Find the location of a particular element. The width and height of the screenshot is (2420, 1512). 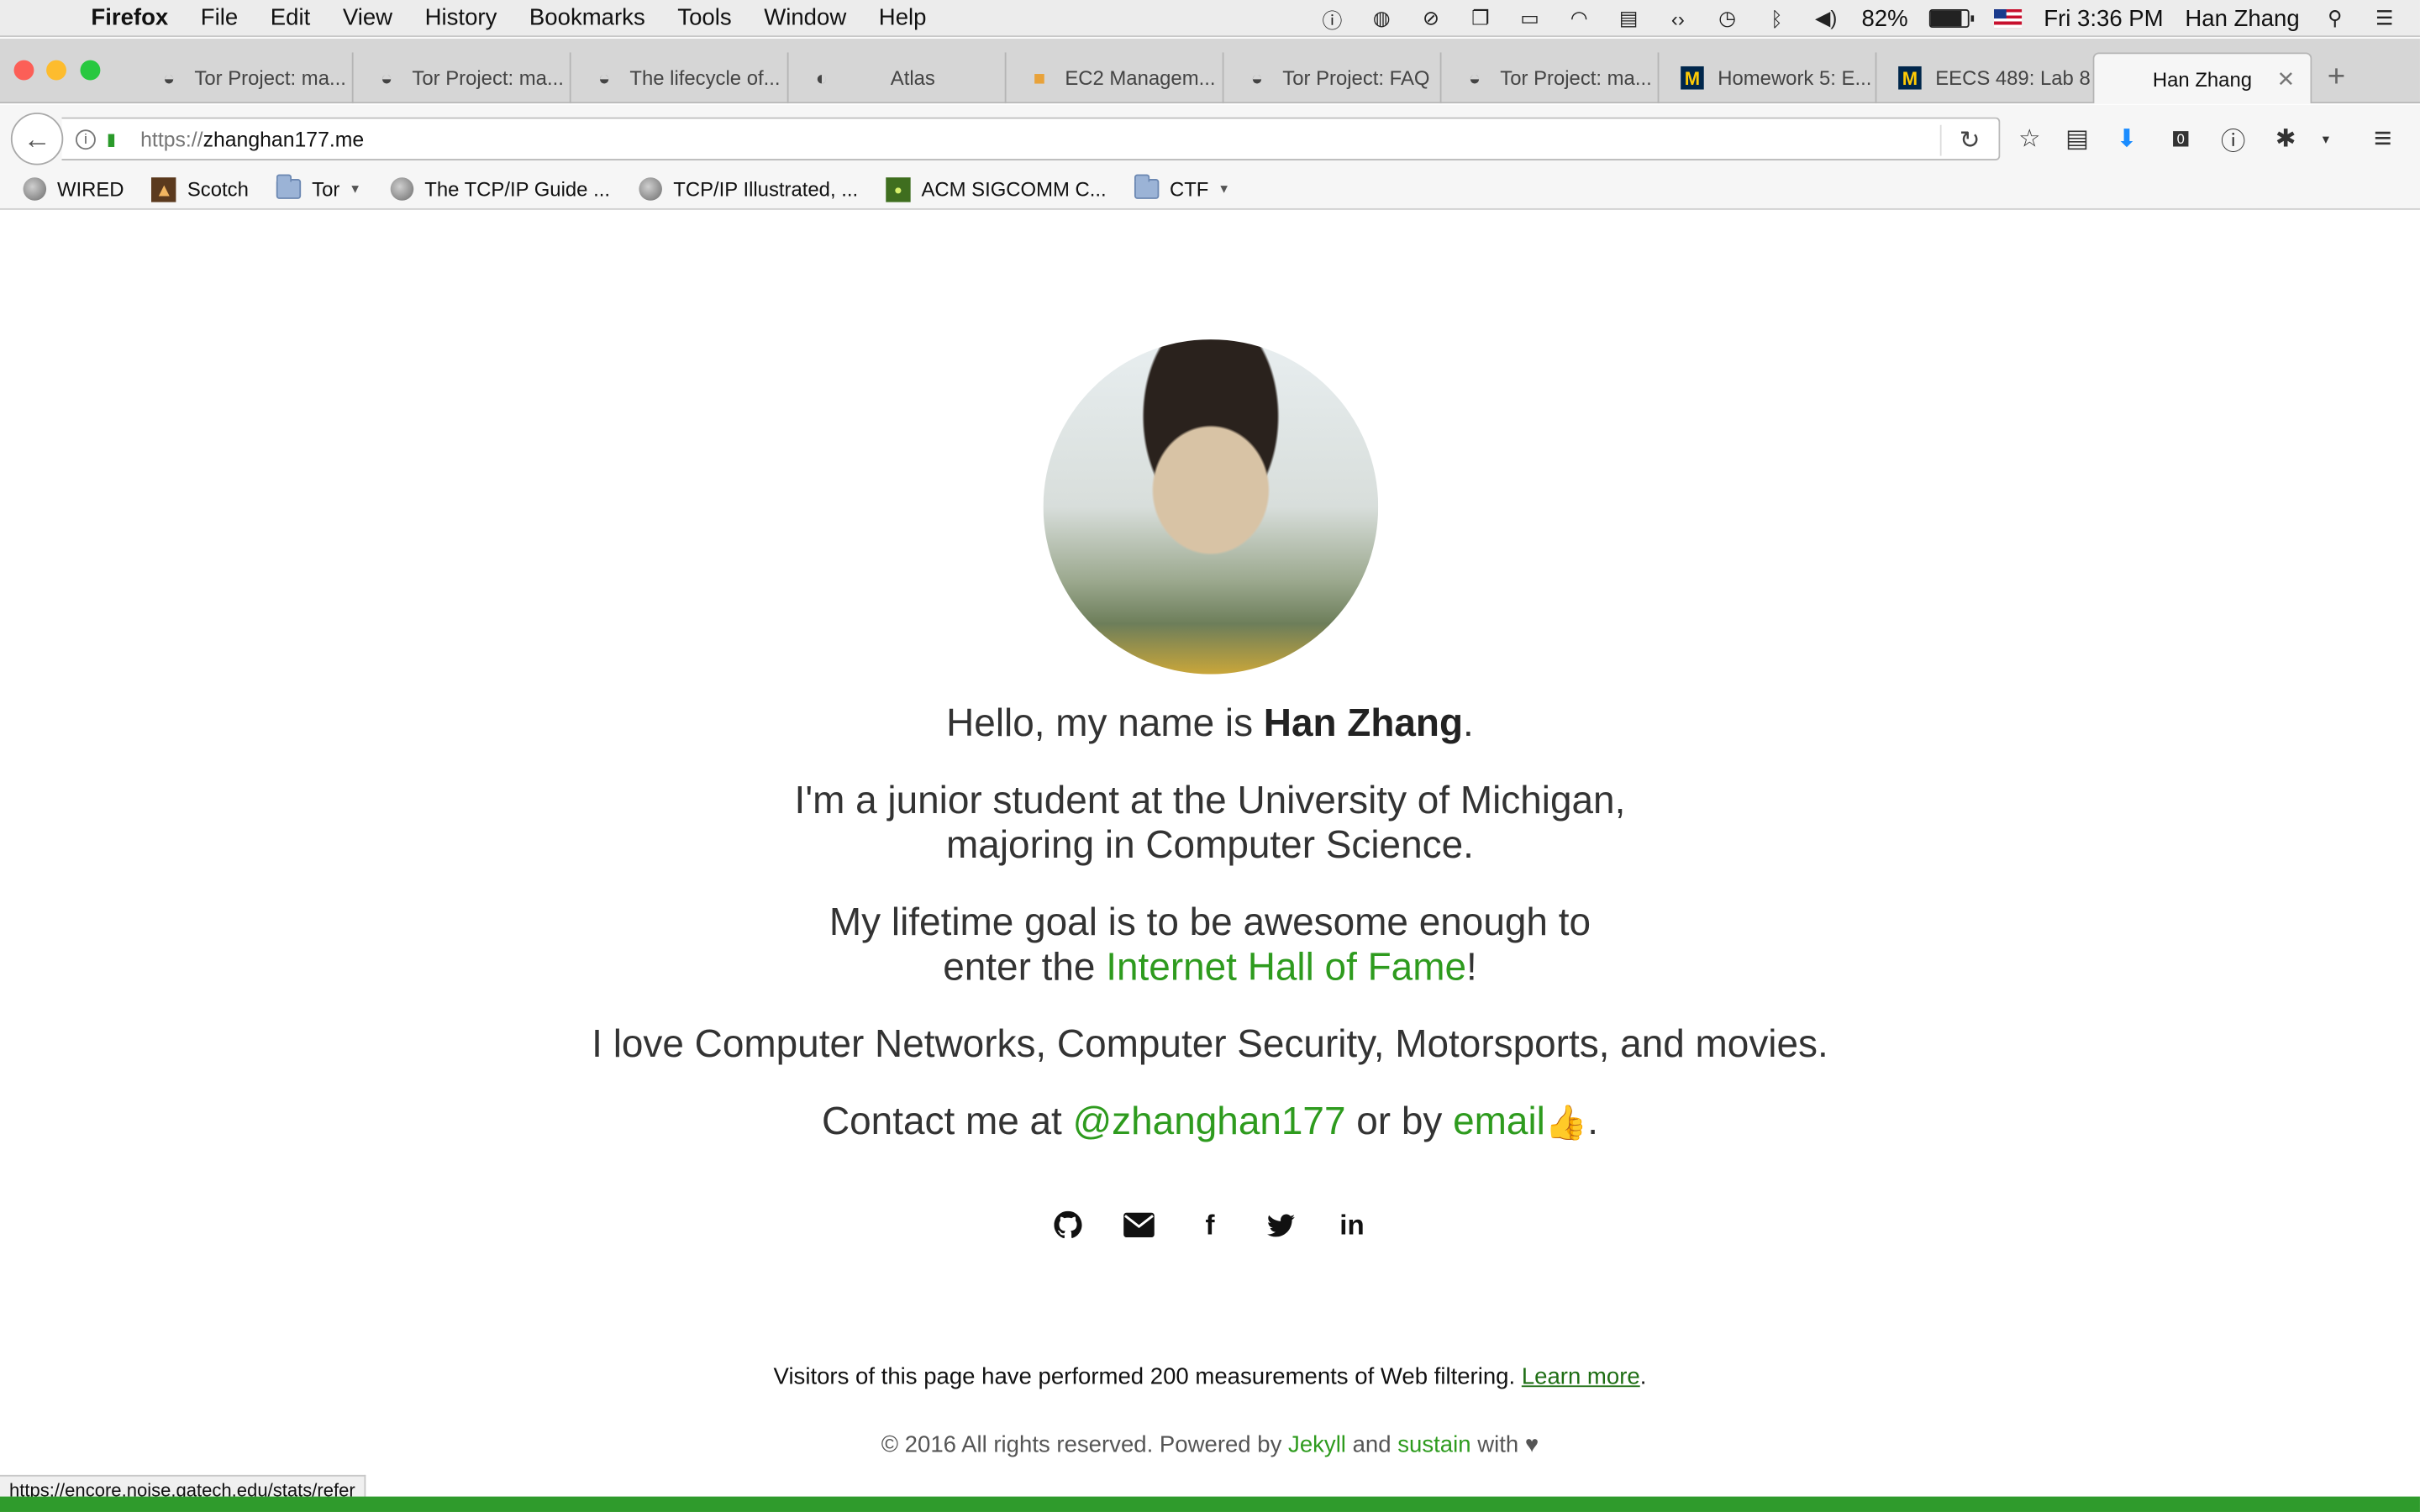

jekyll-link: Jekyll is located at coordinates (1317, 1444).